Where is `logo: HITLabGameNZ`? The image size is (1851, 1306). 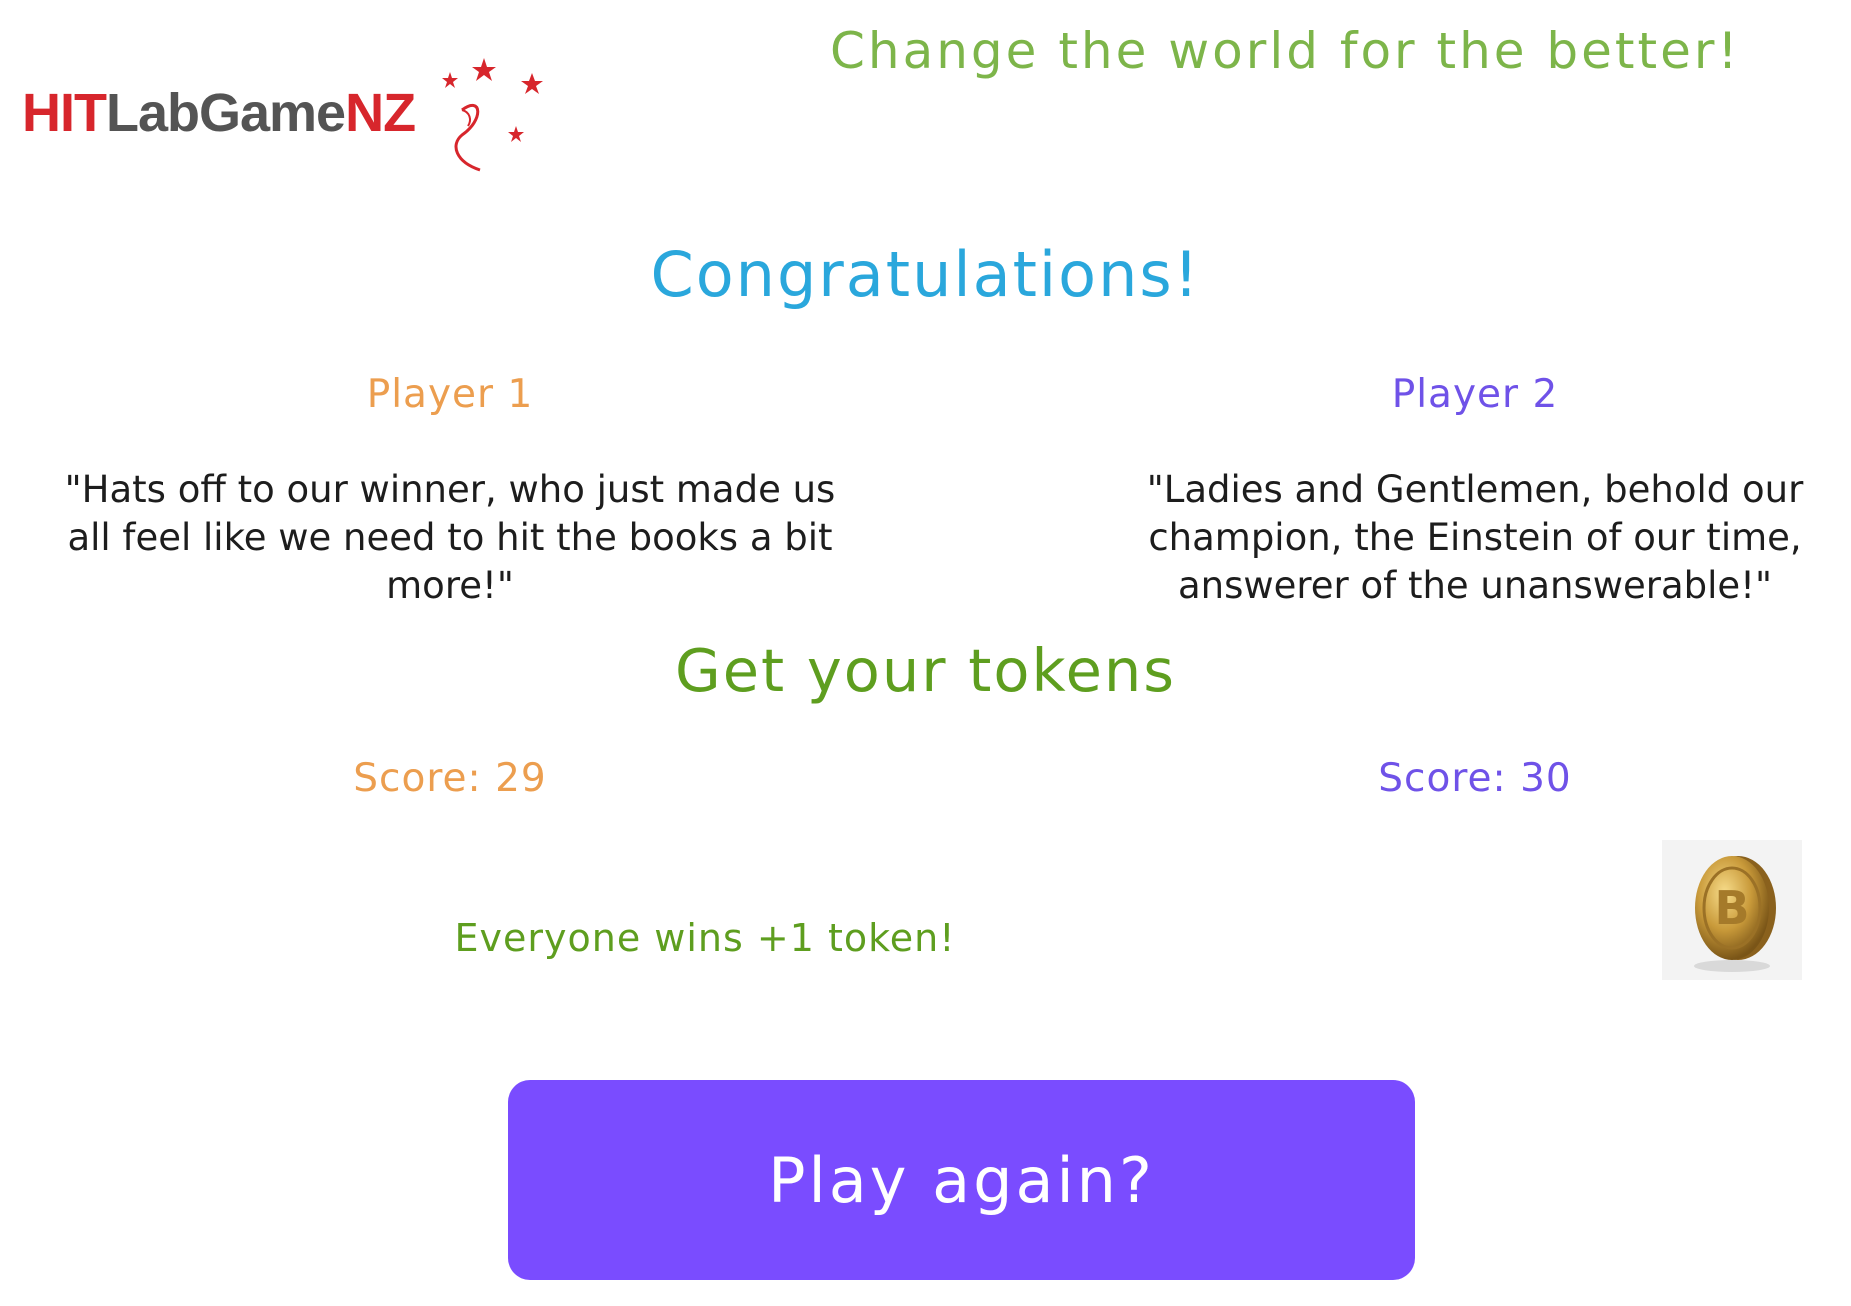
logo: HITLabGameNZ is located at coordinates (282, 115).